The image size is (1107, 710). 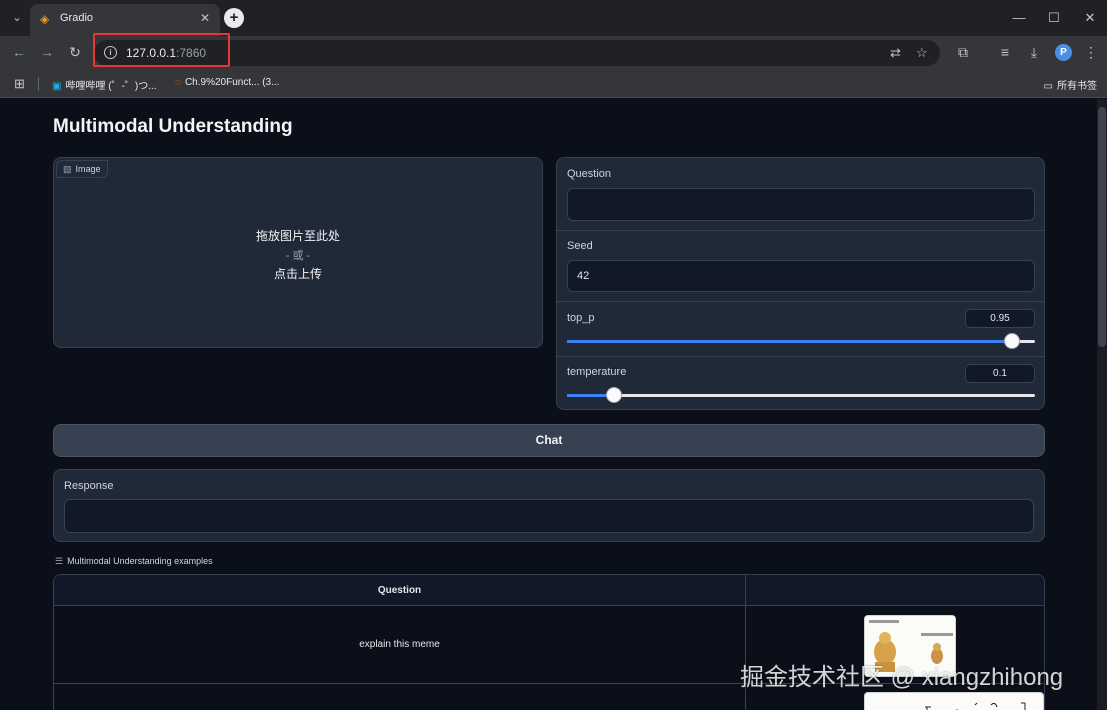 What do you see at coordinates (1048, 86) in the screenshot?
I see `folder-icon: ▭` at bounding box center [1048, 86].